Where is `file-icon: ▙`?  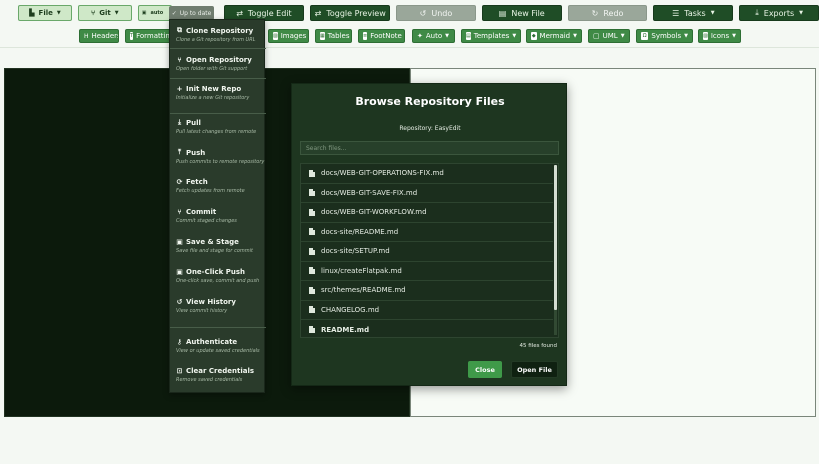 file-icon: ▙ is located at coordinates (32, 13).